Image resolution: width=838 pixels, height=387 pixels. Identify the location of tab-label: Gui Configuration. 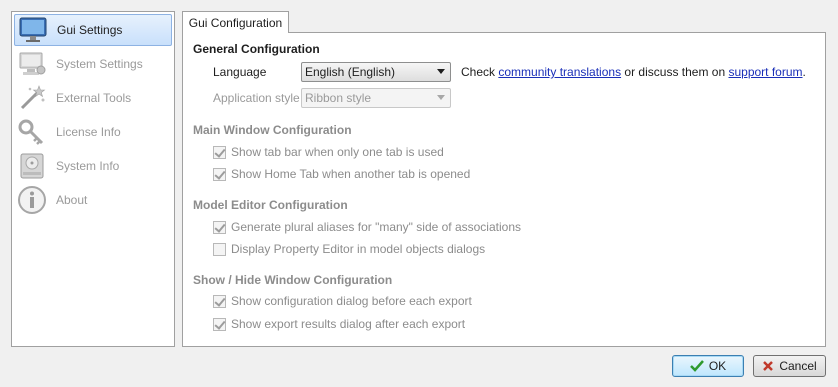
(235, 22).